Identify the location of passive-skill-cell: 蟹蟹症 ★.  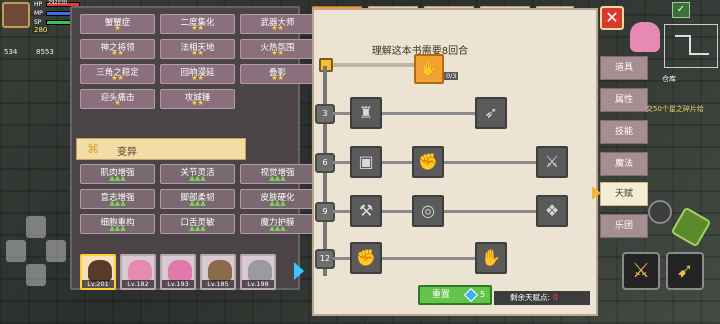
(117, 24).